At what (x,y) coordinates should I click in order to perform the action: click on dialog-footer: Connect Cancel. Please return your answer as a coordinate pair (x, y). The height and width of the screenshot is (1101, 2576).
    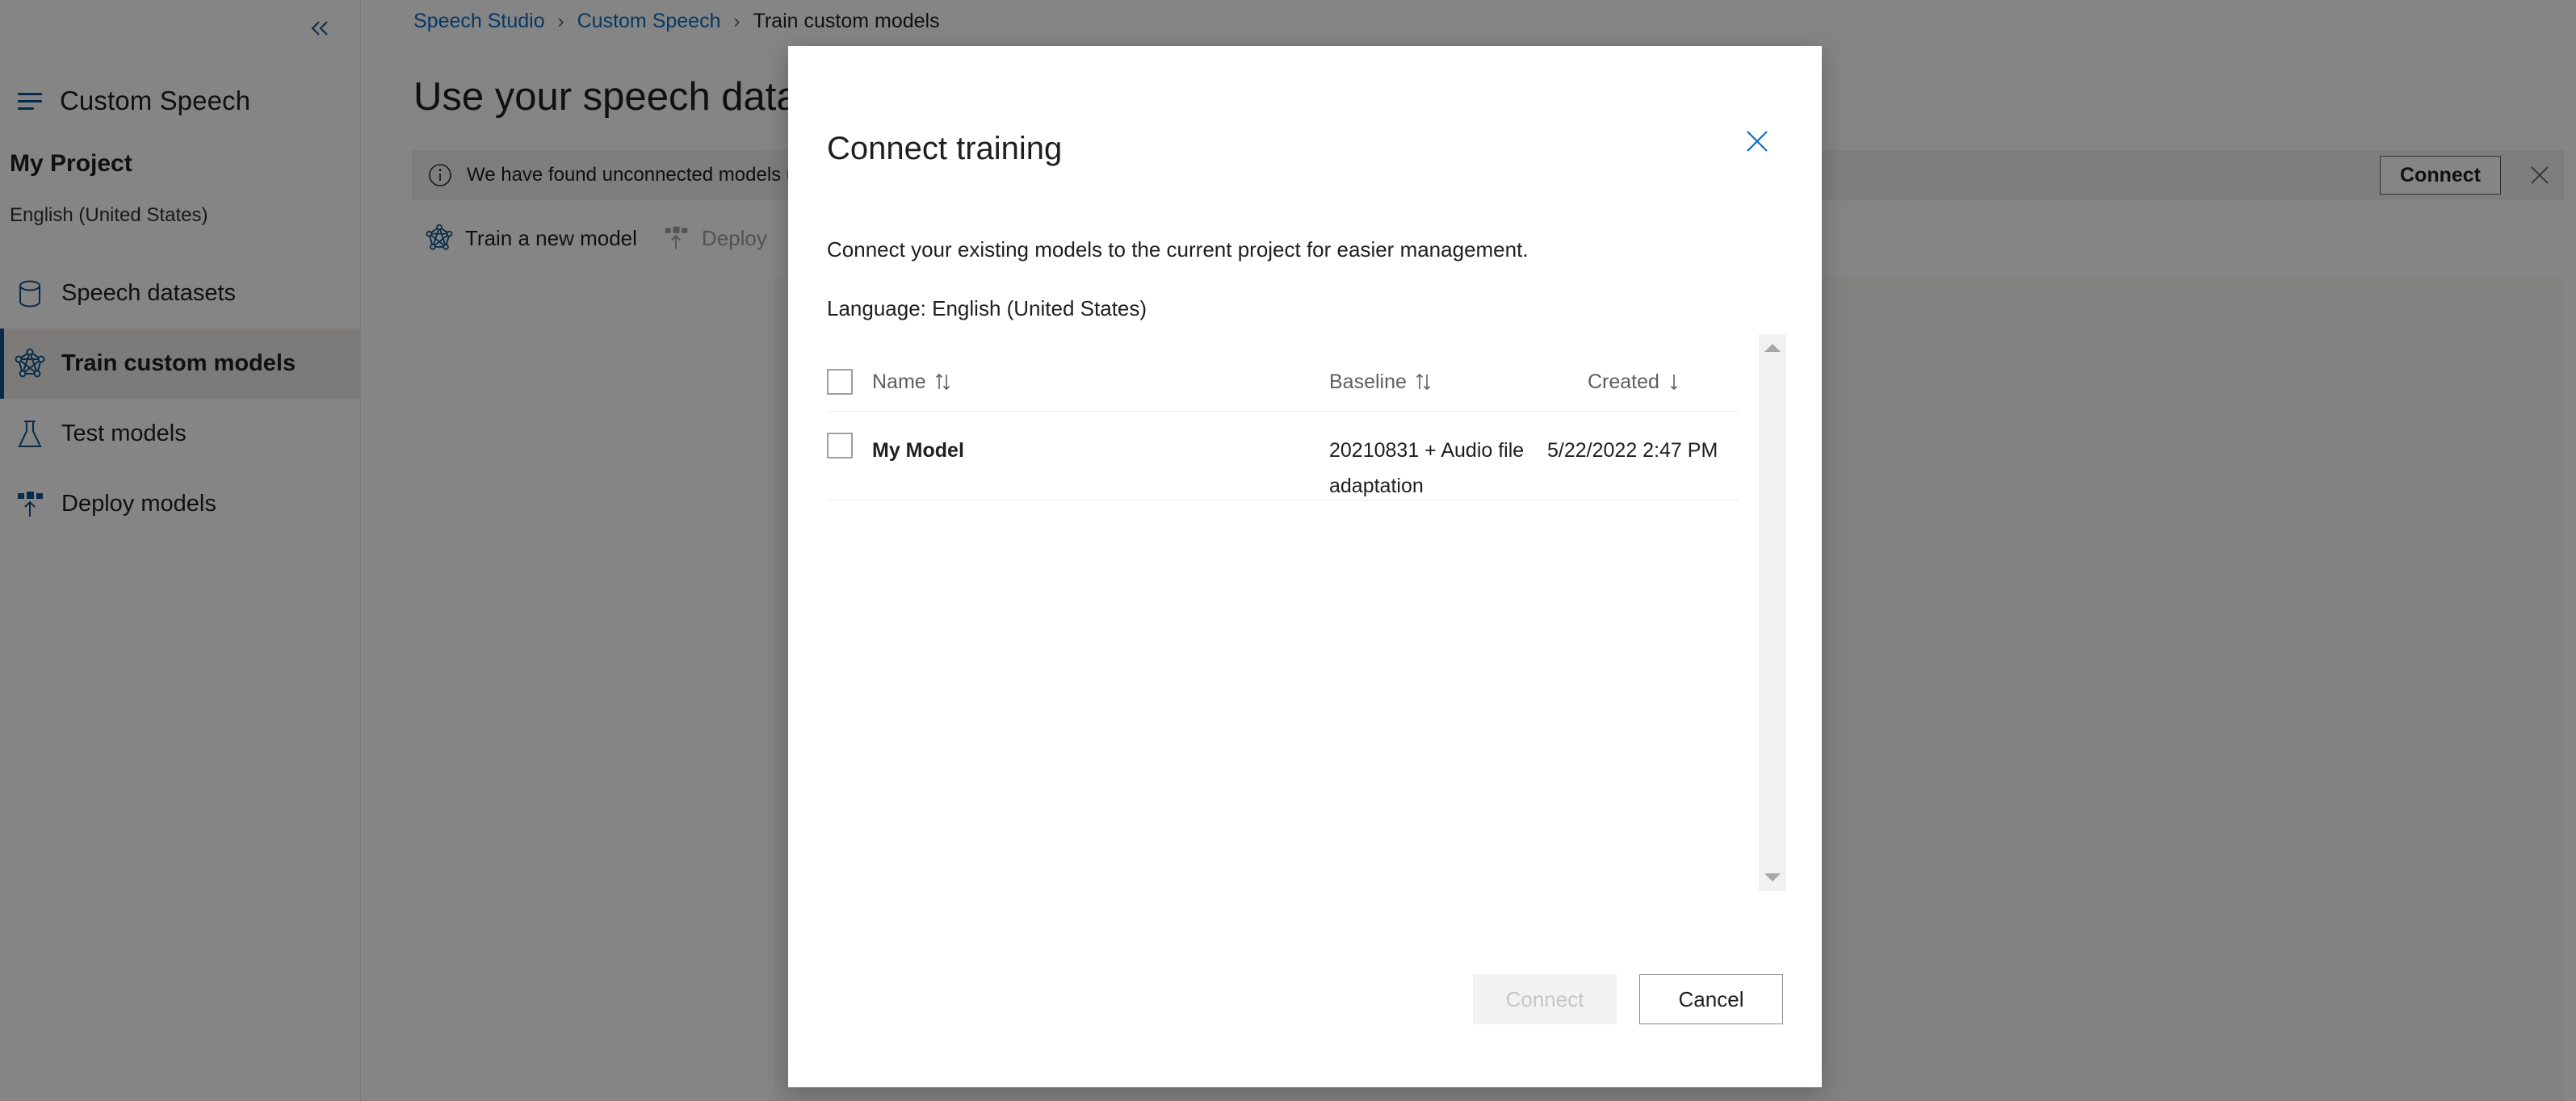
    Looking at the image, I should click on (1305, 999).